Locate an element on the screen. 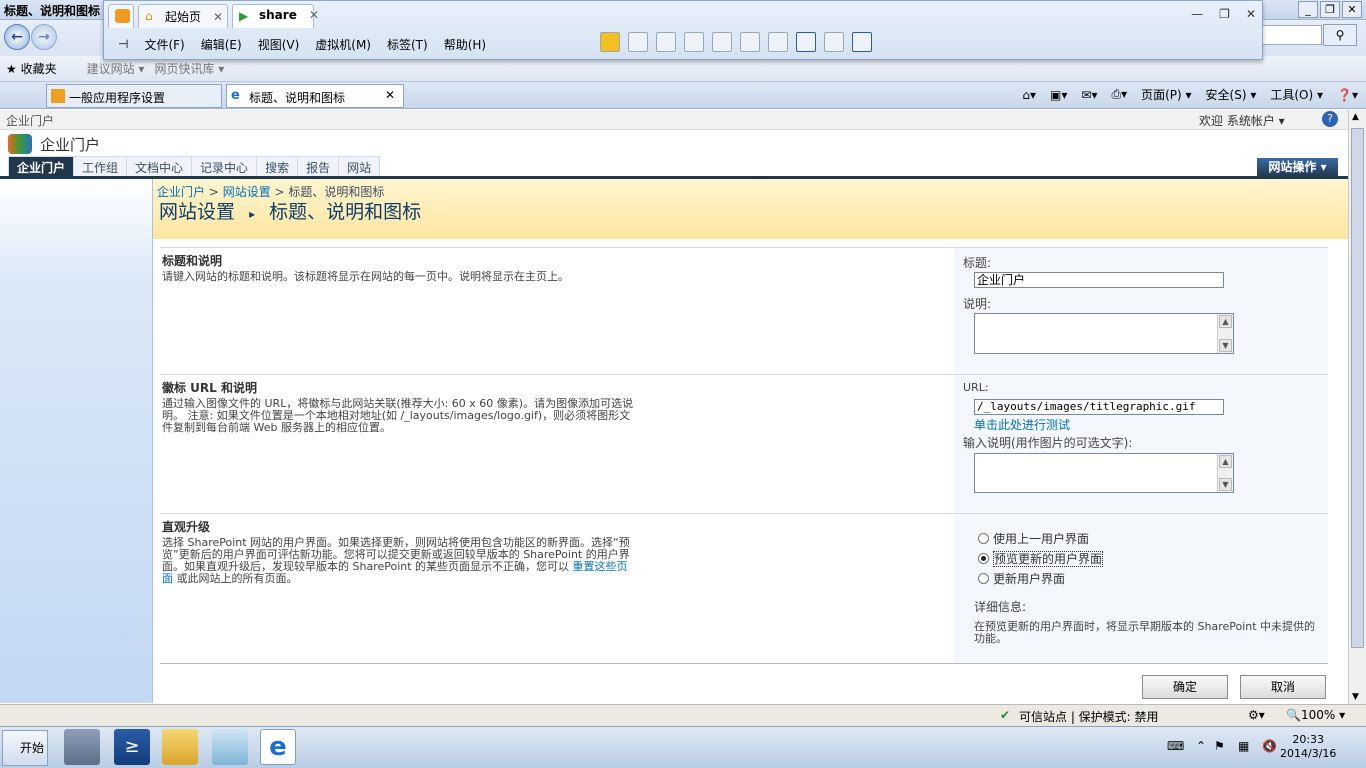  nav-tab-records: 记录中心 is located at coordinates (224, 167).